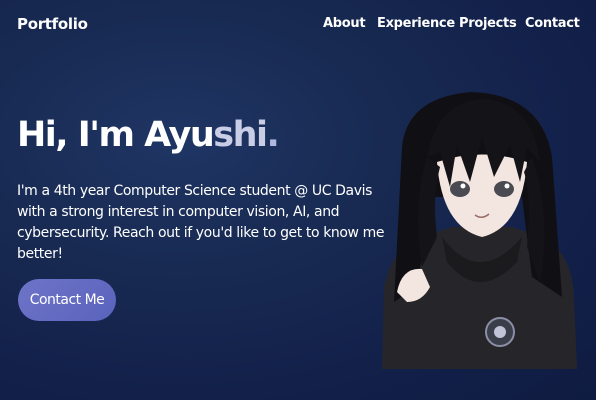 The image size is (596, 400). What do you see at coordinates (488, 23) in the screenshot?
I see `nav-link-projects: Projects` at bounding box center [488, 23].